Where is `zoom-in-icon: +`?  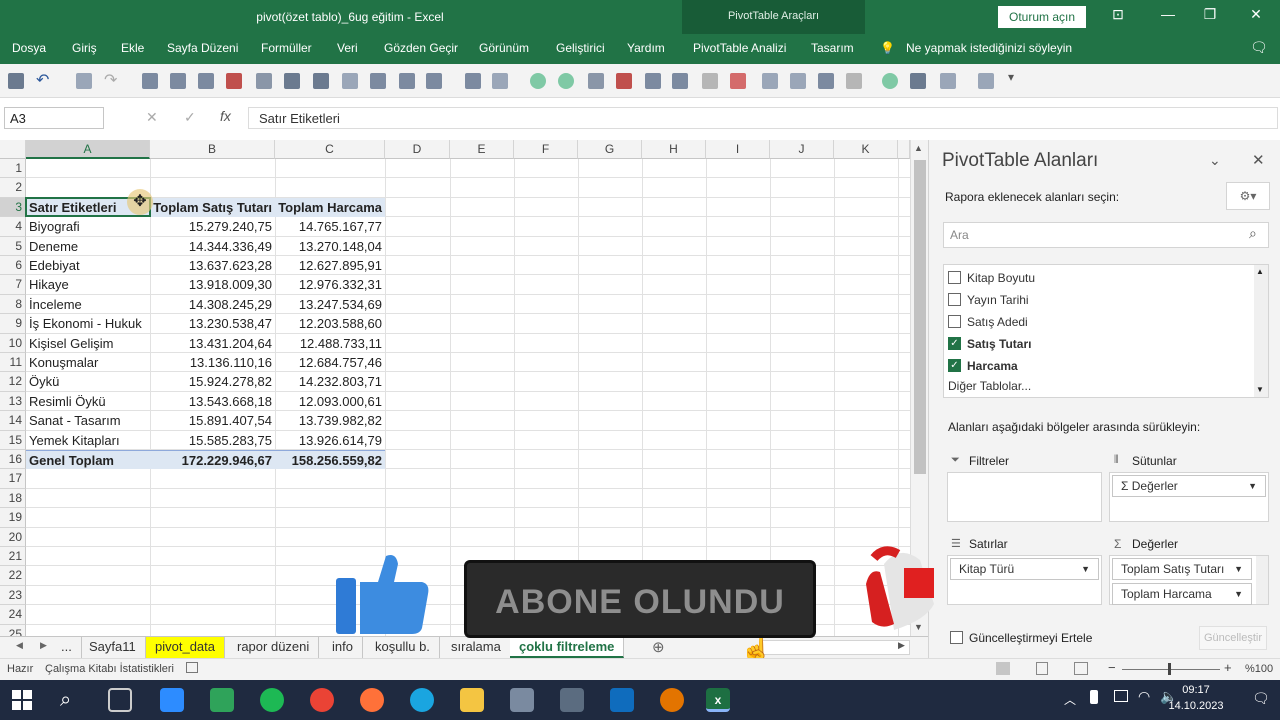
zoom-in-icon: + is located at coordinates (1228, 667).